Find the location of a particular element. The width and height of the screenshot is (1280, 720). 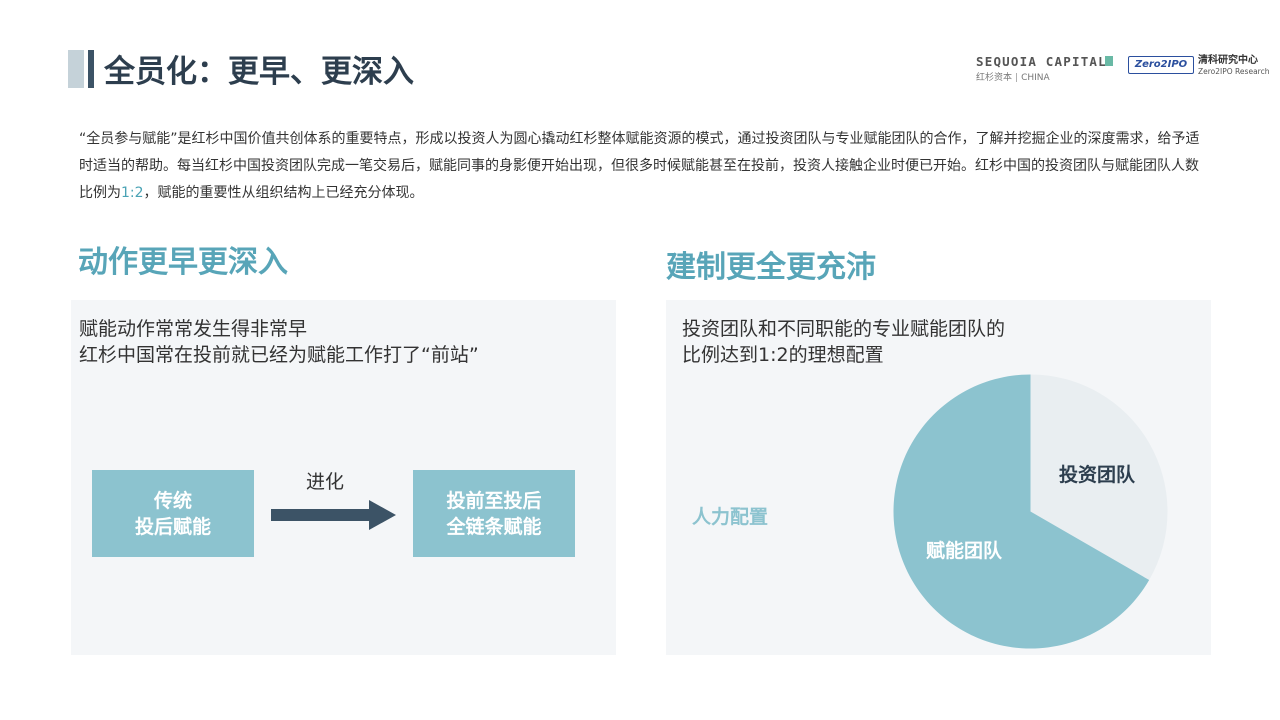

zero2ipo-logo-en: Zero2IPO Research is located at coordinates (1234, 71).